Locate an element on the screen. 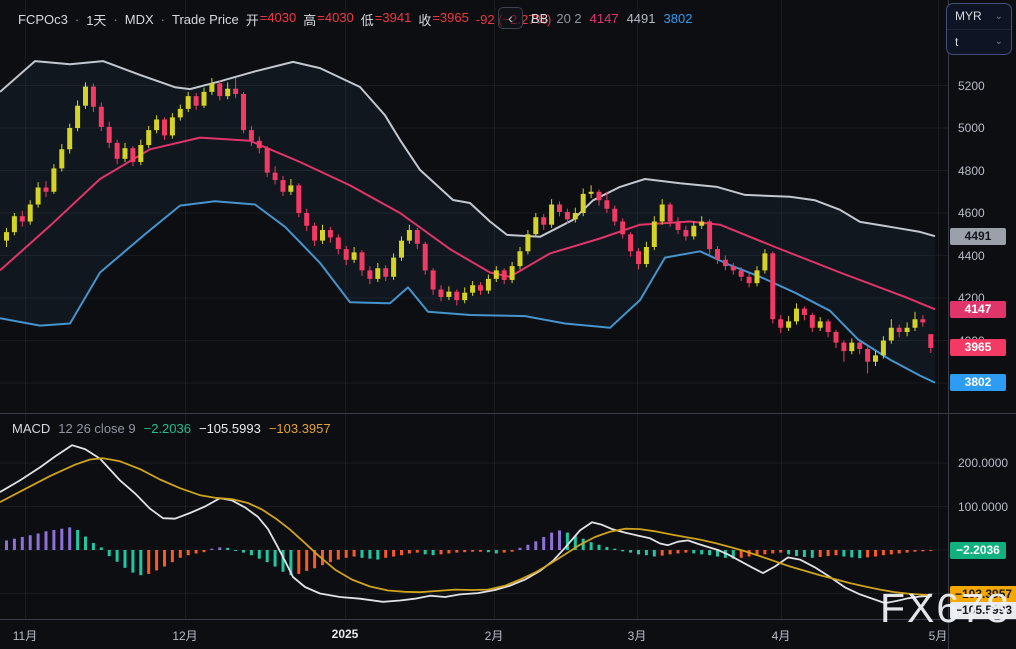  macd-hist-value: −2.2036 is located at coordinates (167, 428).